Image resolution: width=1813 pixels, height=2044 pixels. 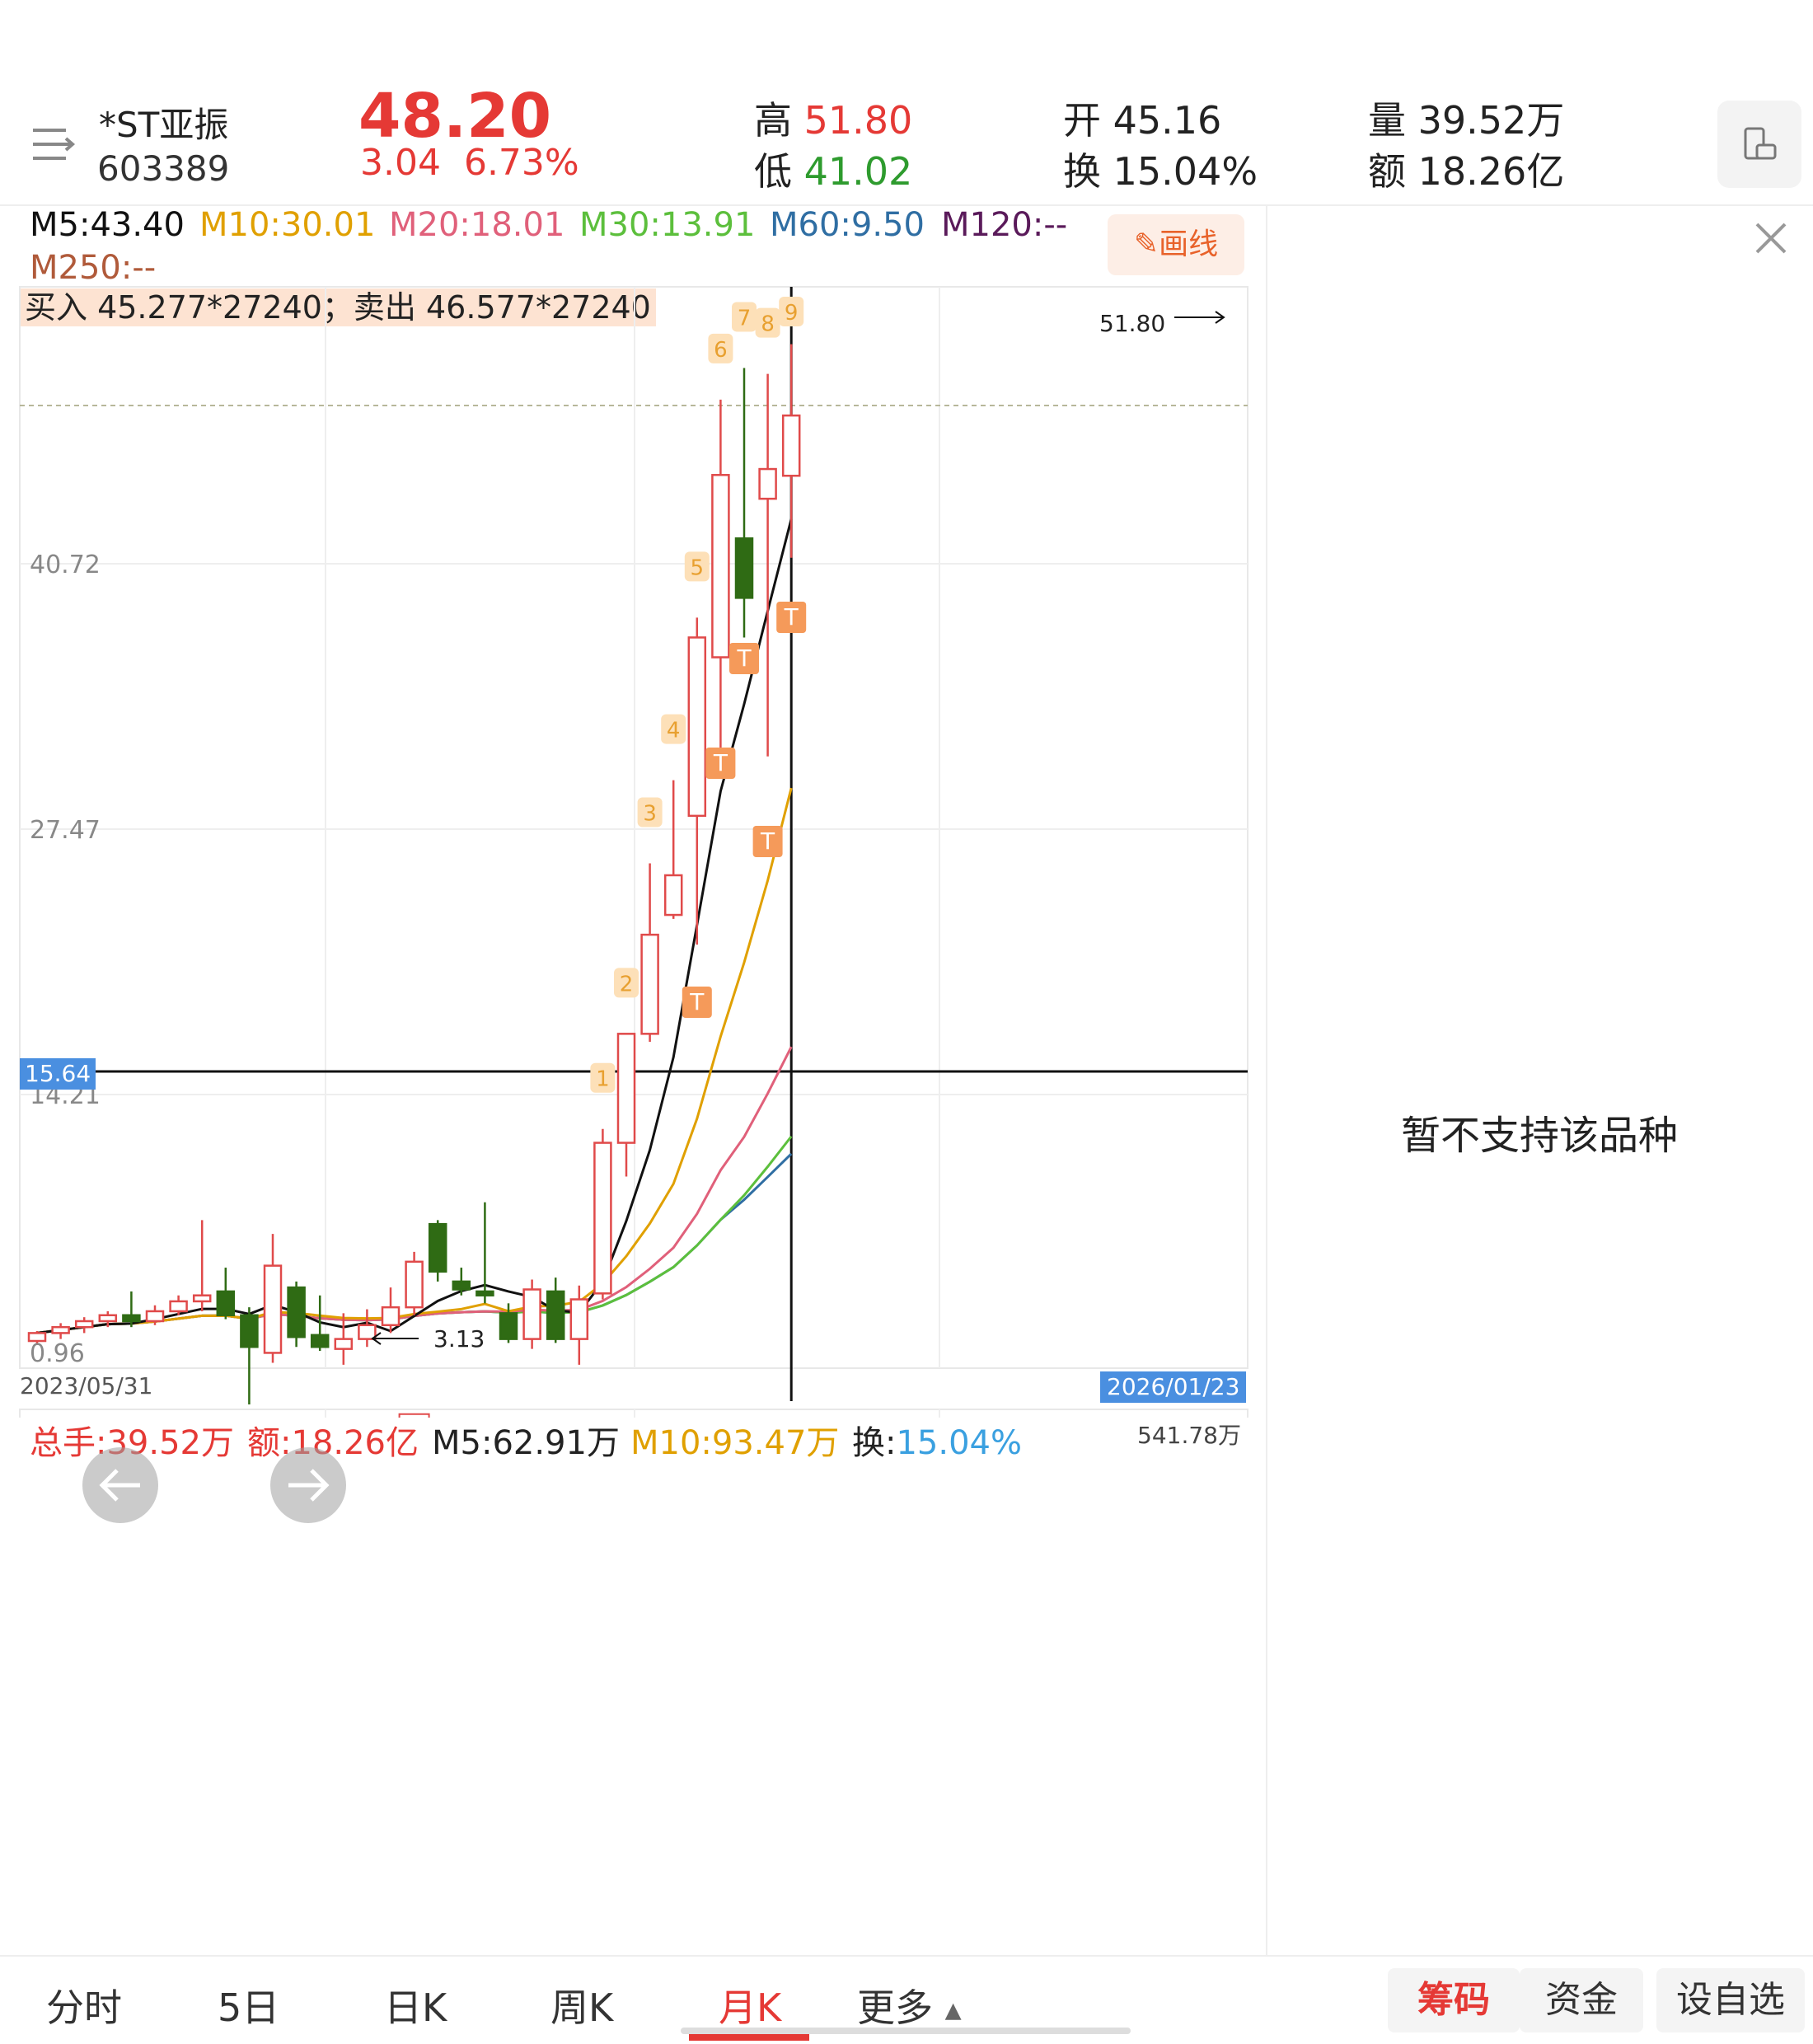 What do you see at coordinates (745, 318) in the screenshot?
I see `signal-number: 7` at bounding box center [745, 318].